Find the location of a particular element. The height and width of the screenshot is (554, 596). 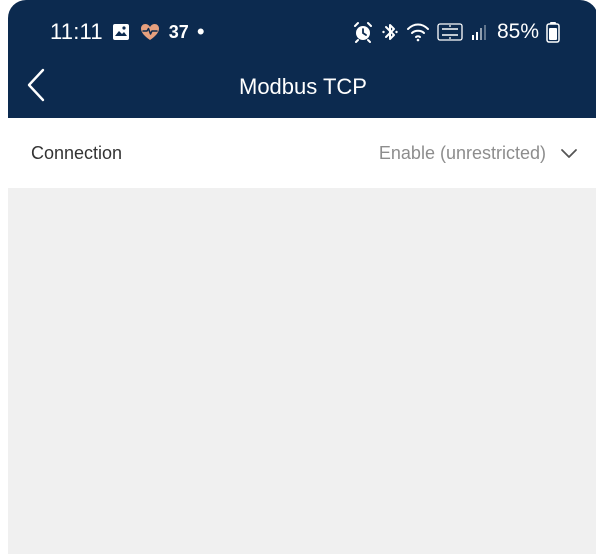

title-bar: Modbus TCP is located at coordinates (302, 87).